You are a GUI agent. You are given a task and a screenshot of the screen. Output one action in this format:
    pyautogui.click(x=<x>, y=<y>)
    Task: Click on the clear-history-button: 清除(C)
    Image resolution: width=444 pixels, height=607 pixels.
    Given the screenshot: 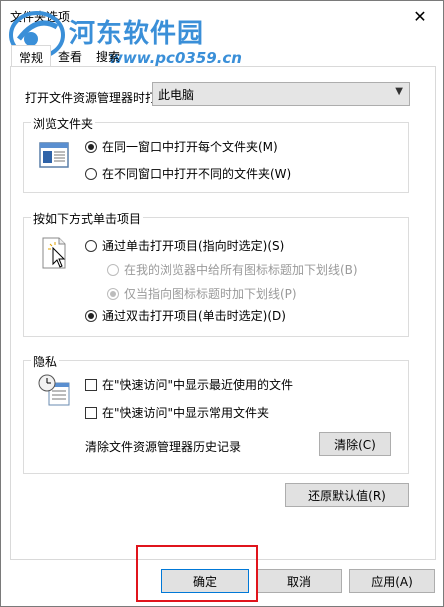 What is the action you would take?
    pyautogui.click(x=355, y=444)
    